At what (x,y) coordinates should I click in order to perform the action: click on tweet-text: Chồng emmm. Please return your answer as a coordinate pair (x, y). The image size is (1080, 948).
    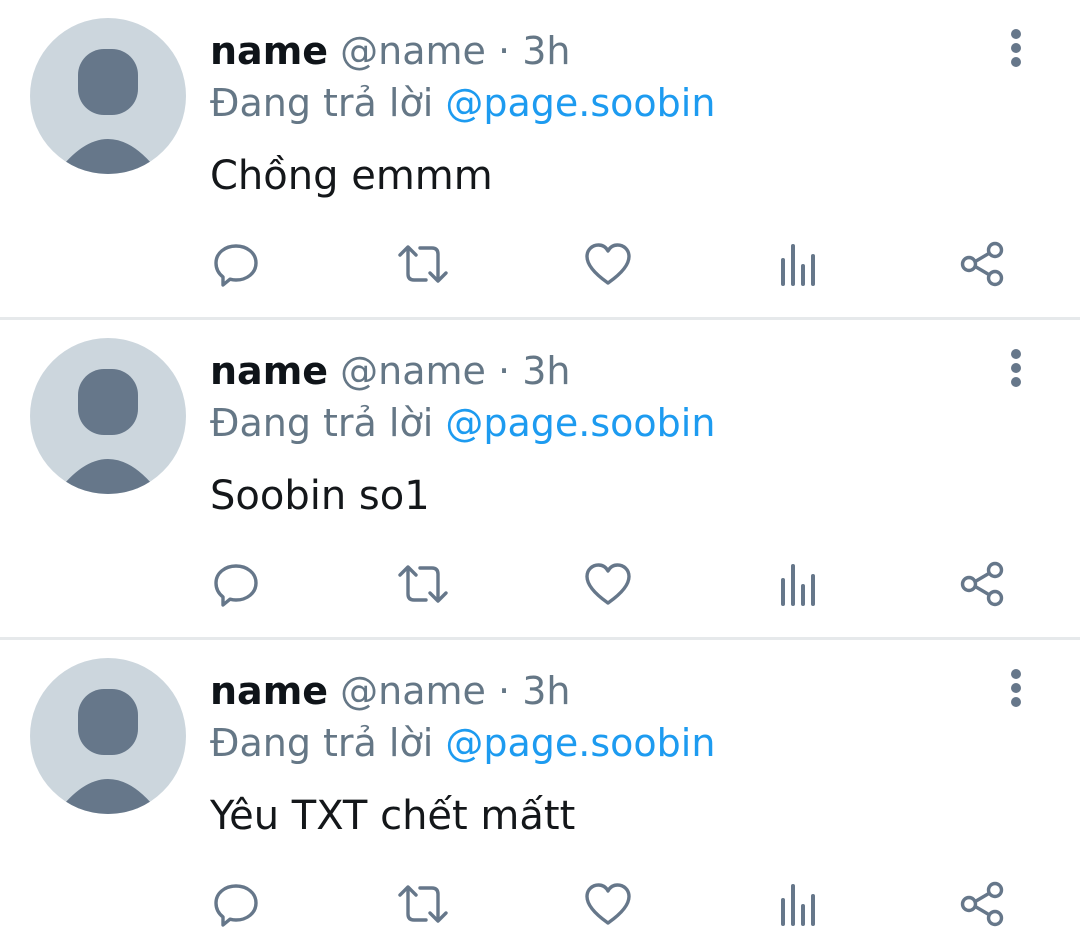
    Looking at the image, I should click on (351, 176).